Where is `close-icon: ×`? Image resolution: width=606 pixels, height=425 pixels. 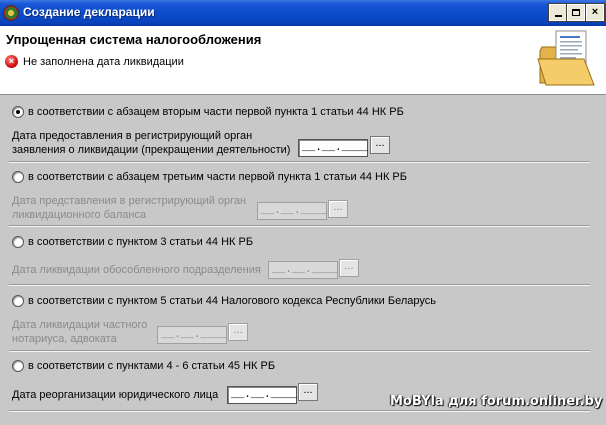
close-icon: × is located at coordinates (595, 12).